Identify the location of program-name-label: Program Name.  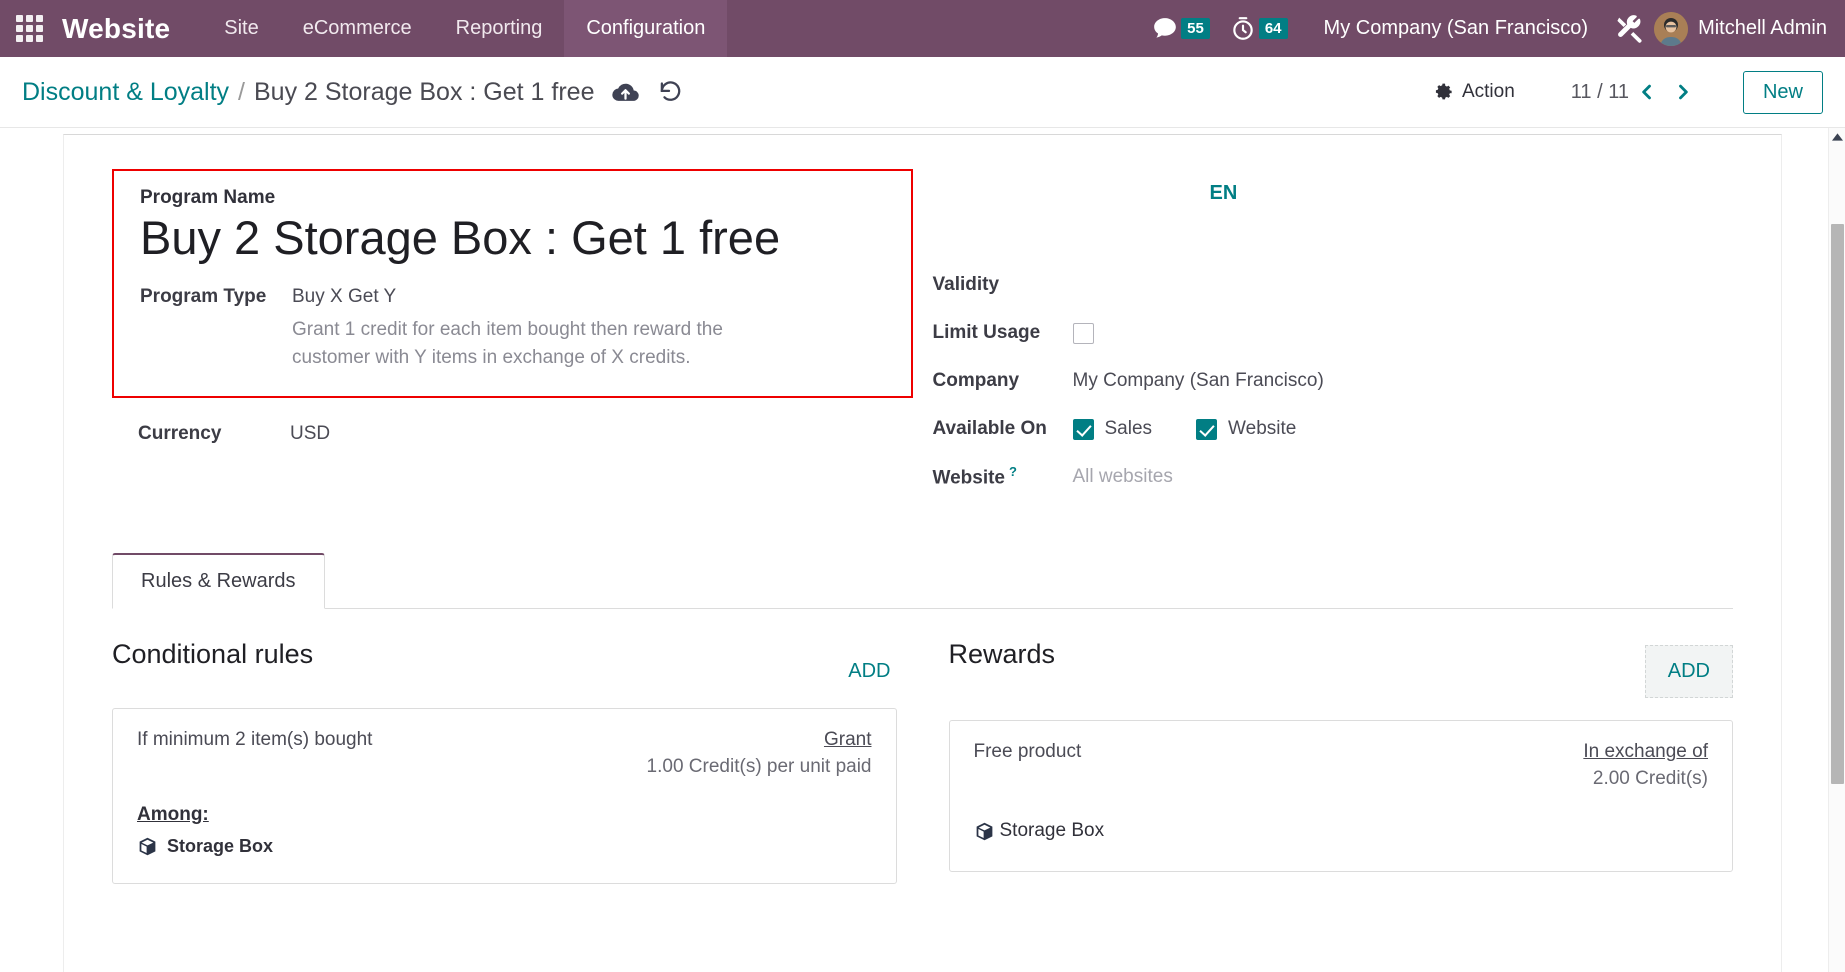
(208, 197).